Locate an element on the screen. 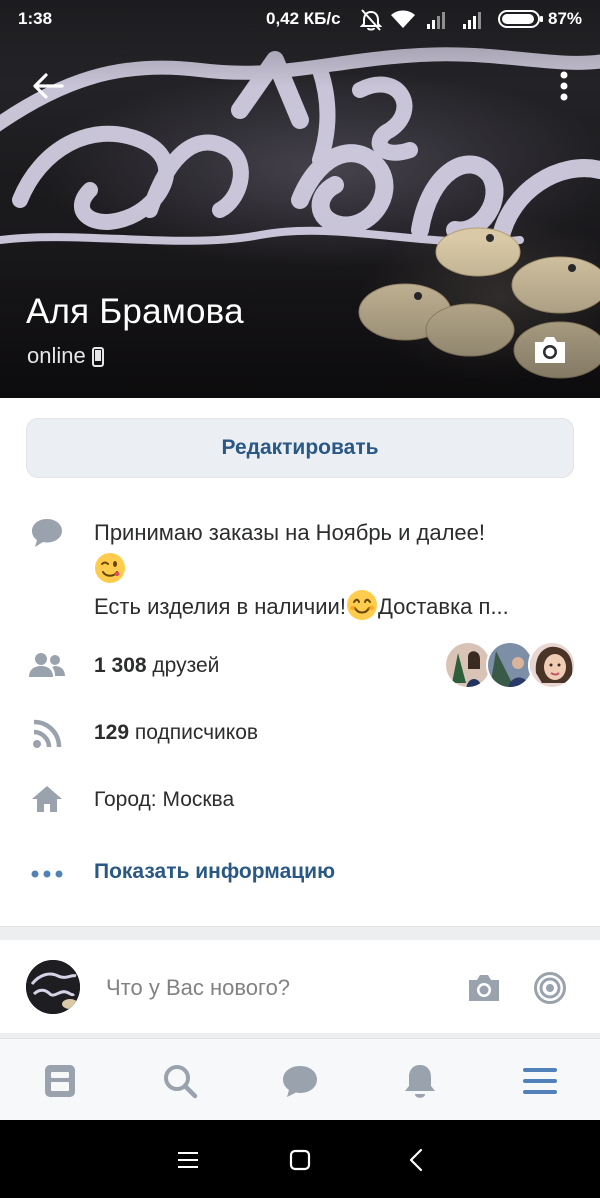  people-icon is located at coordinates (47, 665).